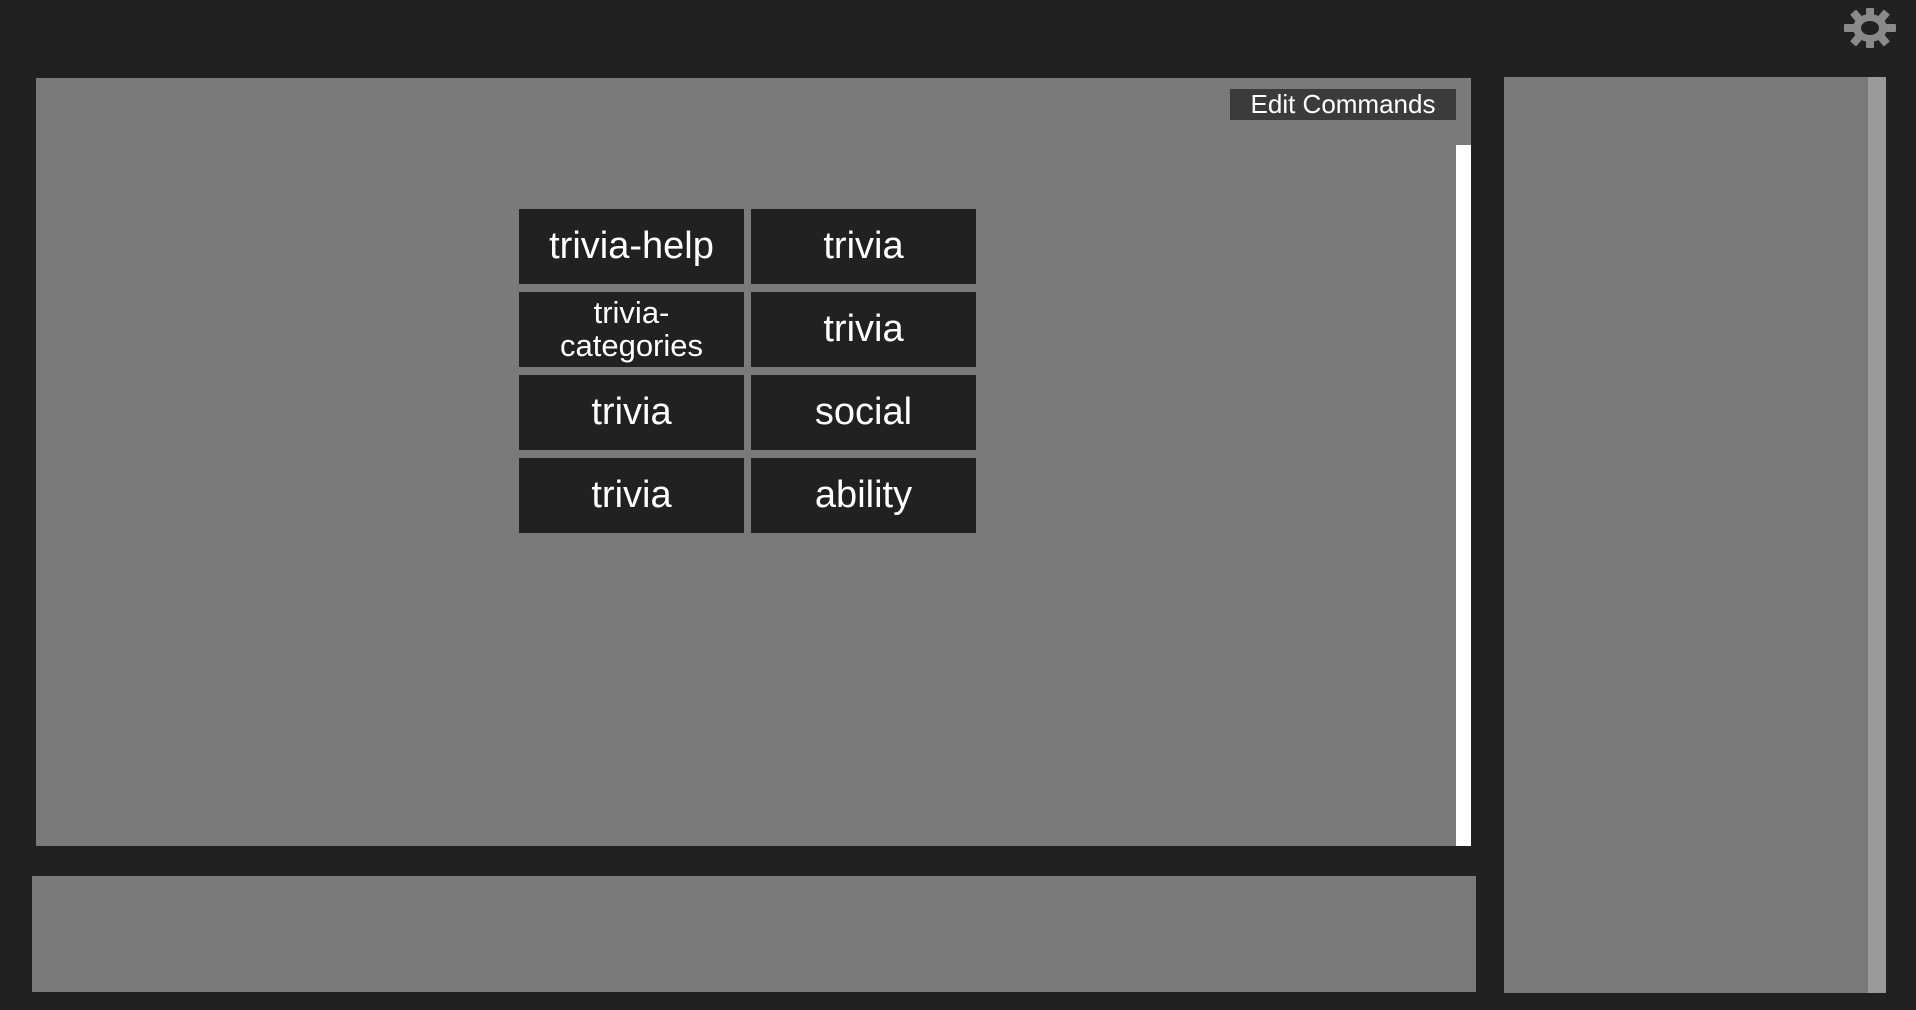 Image resolution: width=1916 pixels, height=1010 pixels. I want to click on edit-commands-button: Edit Commands, so click(1343, 104).